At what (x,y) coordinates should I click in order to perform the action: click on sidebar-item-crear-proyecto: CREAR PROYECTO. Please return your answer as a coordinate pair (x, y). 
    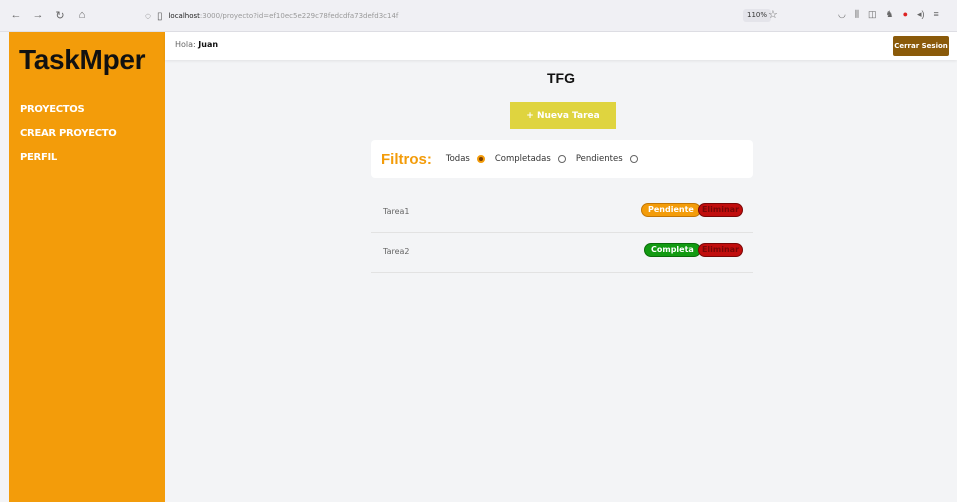
    Looking at the image, I should click on (68, 133).